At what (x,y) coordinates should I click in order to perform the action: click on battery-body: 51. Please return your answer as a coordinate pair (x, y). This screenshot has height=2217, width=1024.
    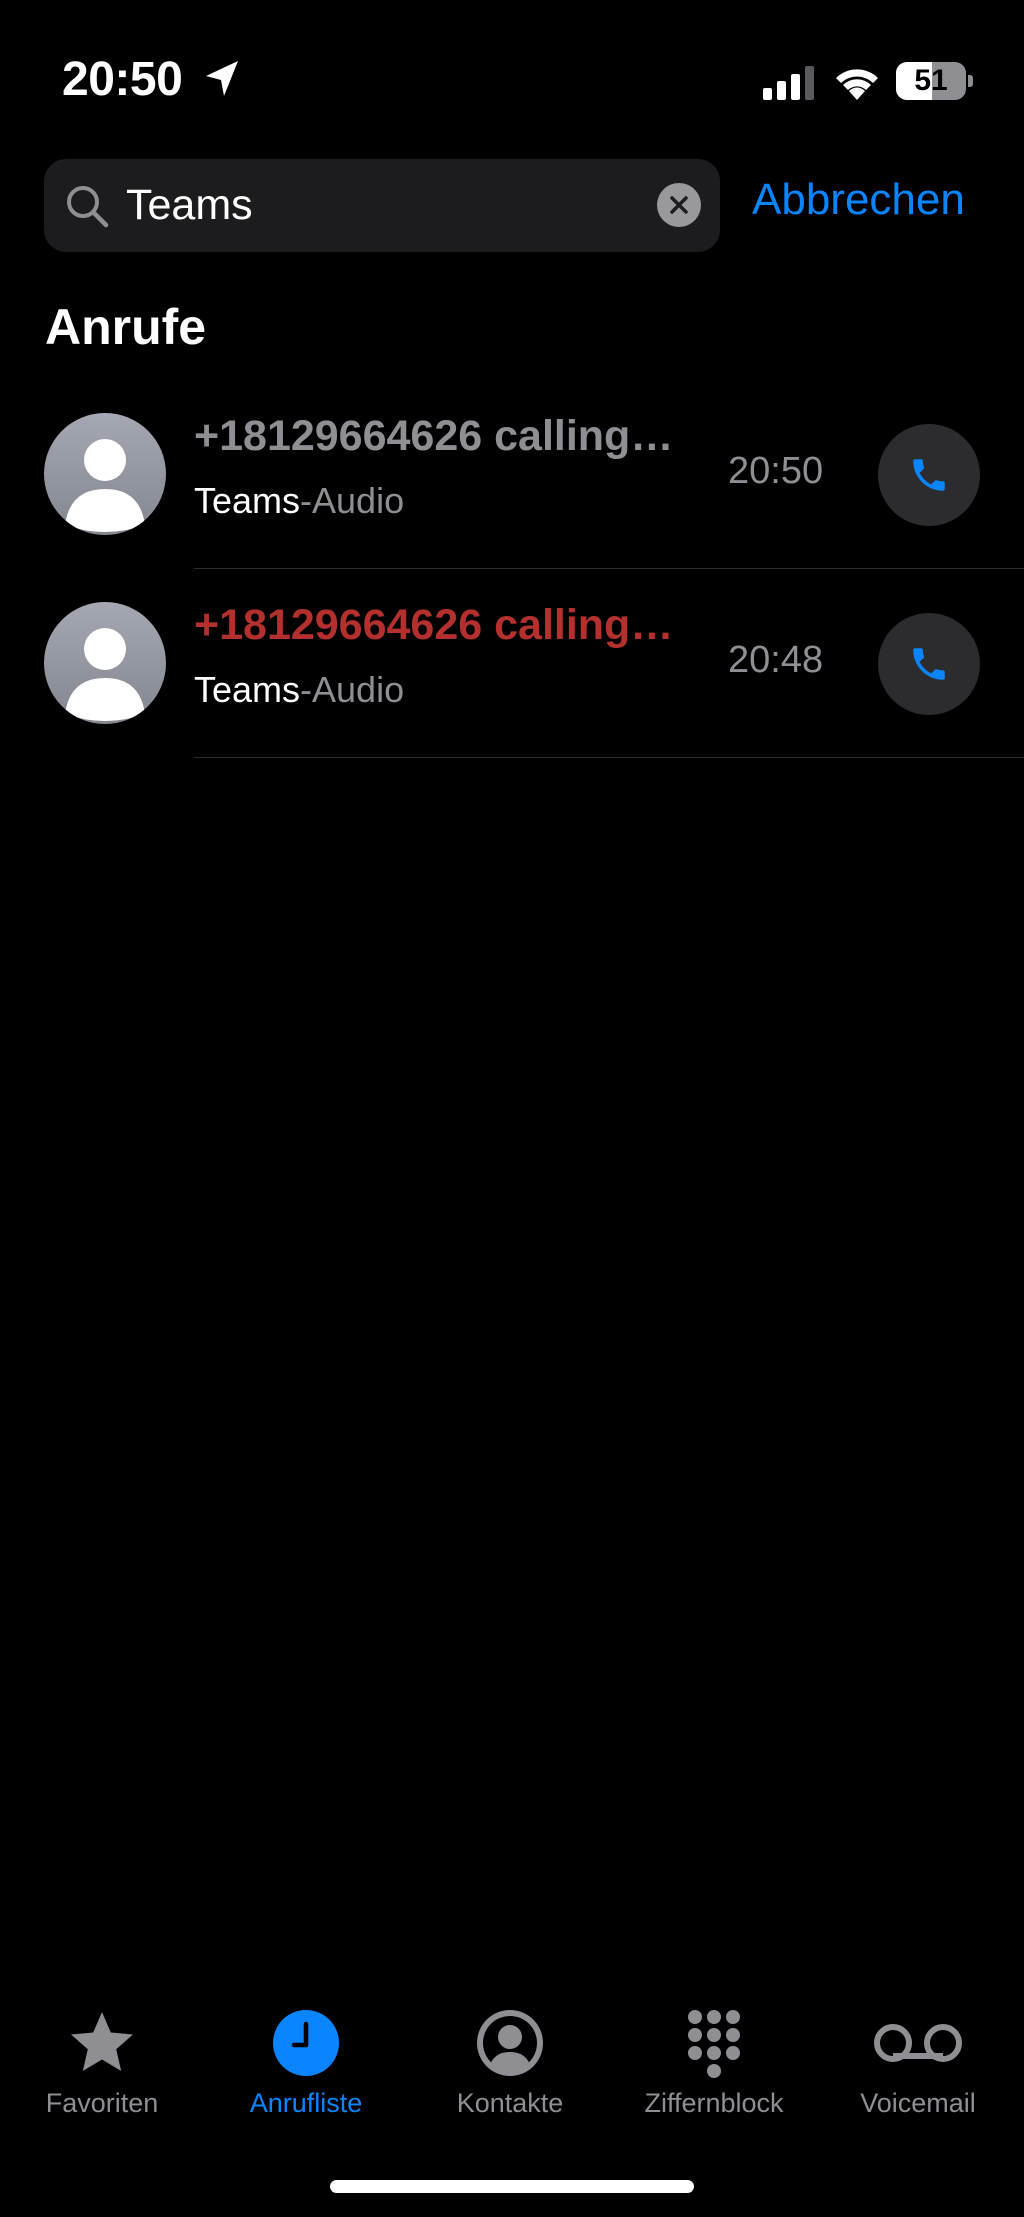
    Looking at the image, I should click on (931, 81).